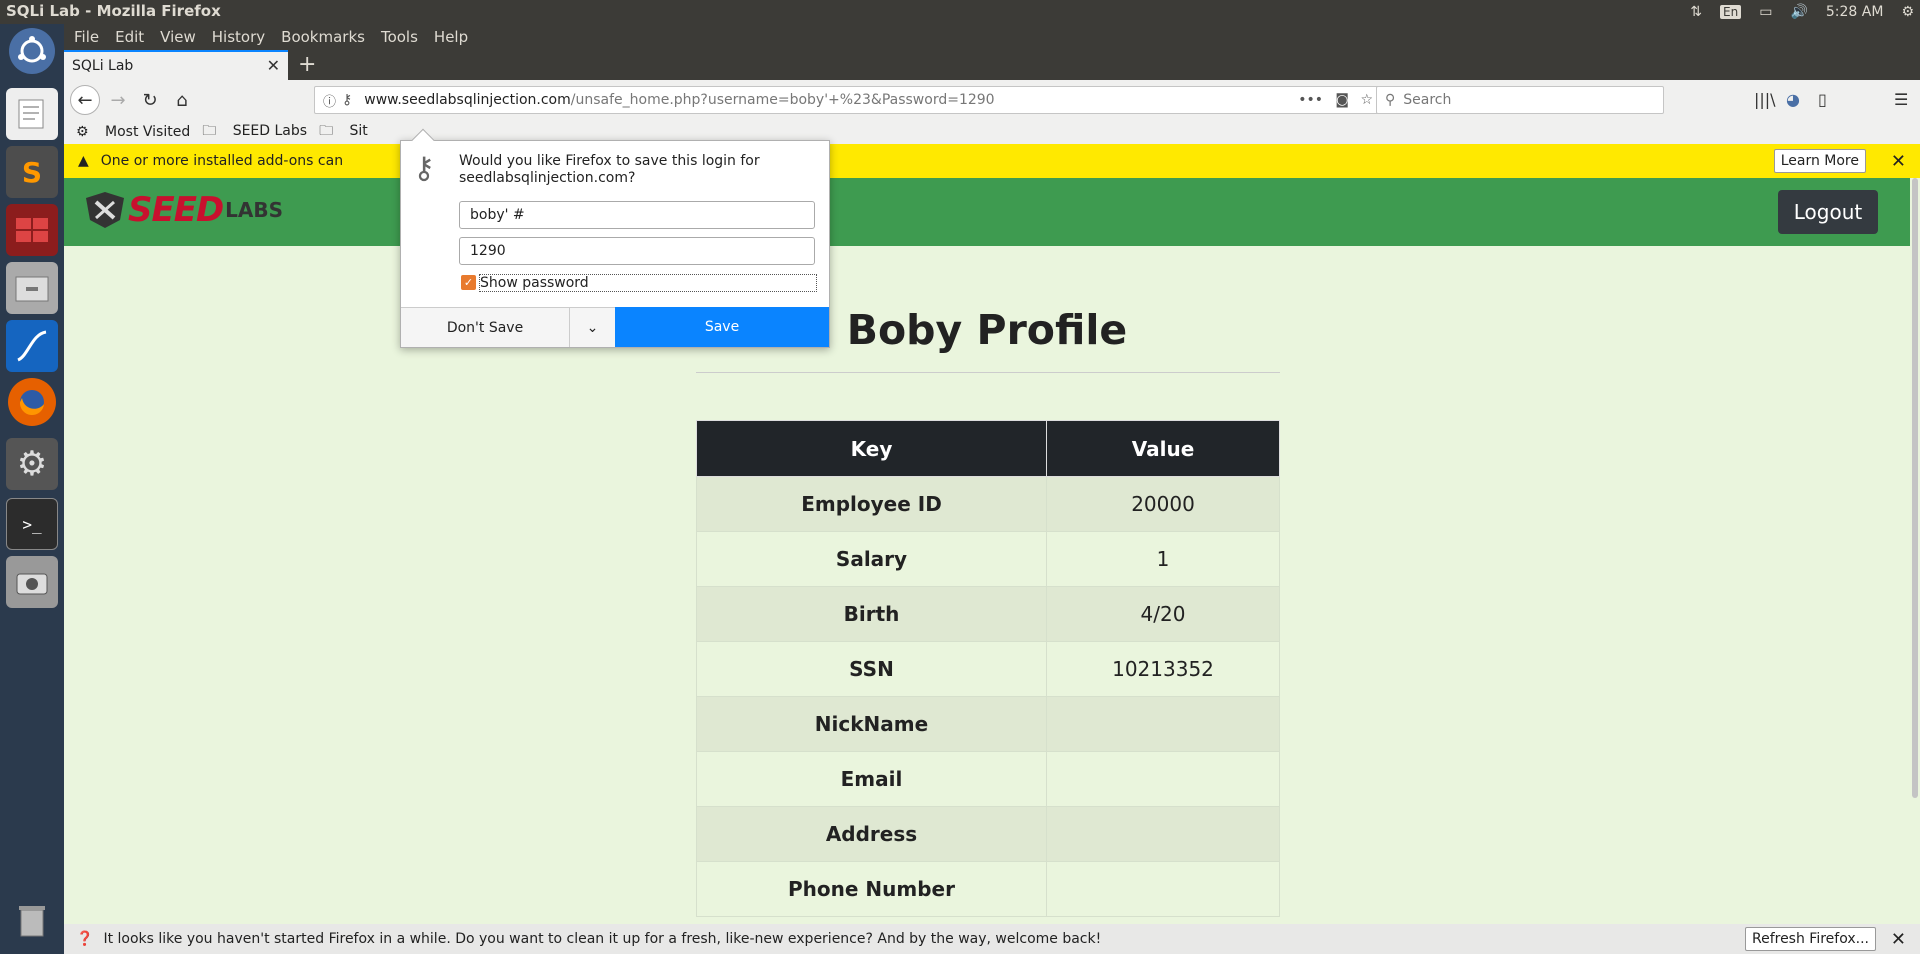 This screenshot has width=1920, height=954. Describe the element at coordinates (871, 889) in the screenshot. I see `row-key: Phone Number` at that location.